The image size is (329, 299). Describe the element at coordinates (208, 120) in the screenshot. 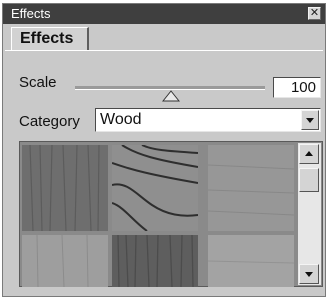

I see `category-select: Wood` at that location.